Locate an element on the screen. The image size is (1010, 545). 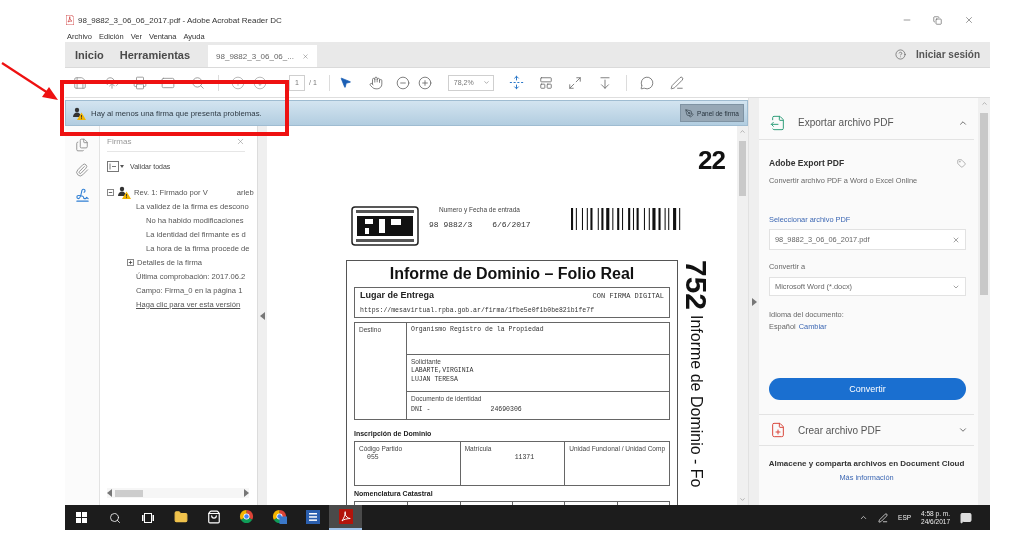
caret-icon is located at coordinates (486, 82).